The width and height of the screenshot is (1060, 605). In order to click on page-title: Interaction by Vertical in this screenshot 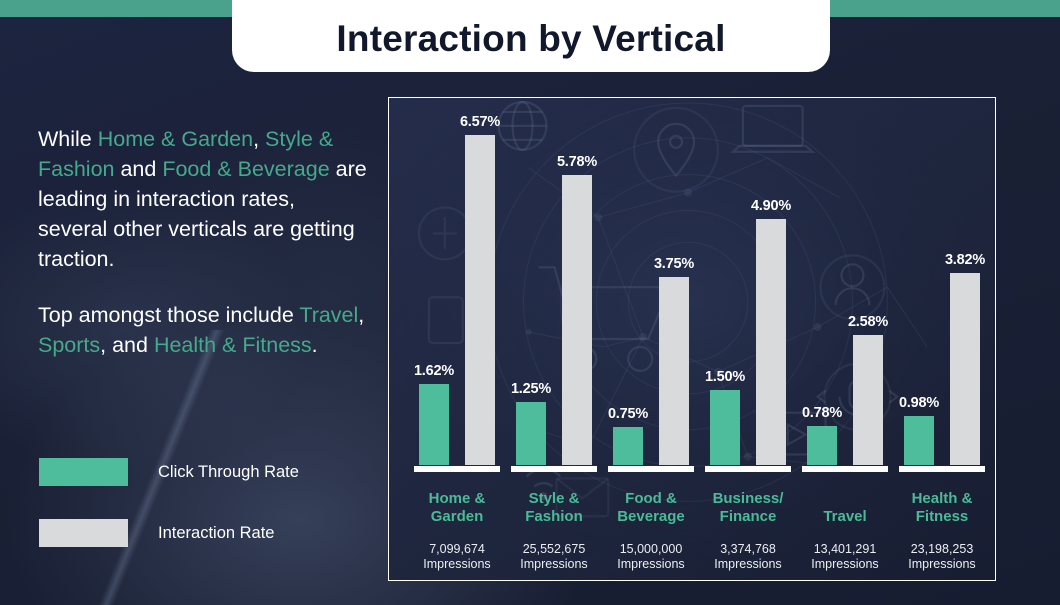, I will do `click(531, 38)`.